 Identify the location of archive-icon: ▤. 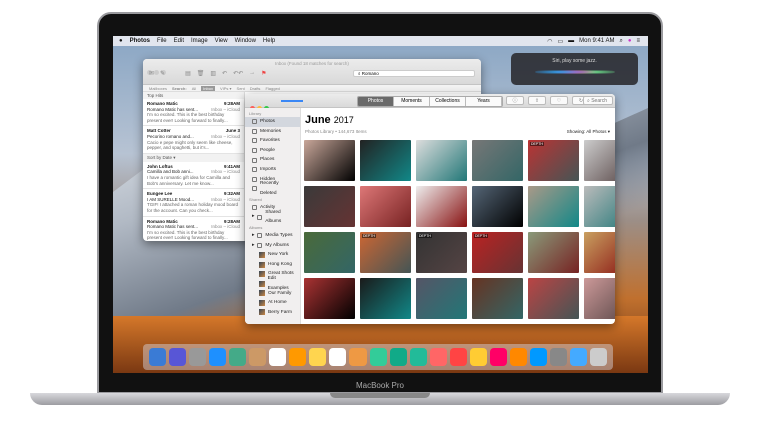
(188, 73).